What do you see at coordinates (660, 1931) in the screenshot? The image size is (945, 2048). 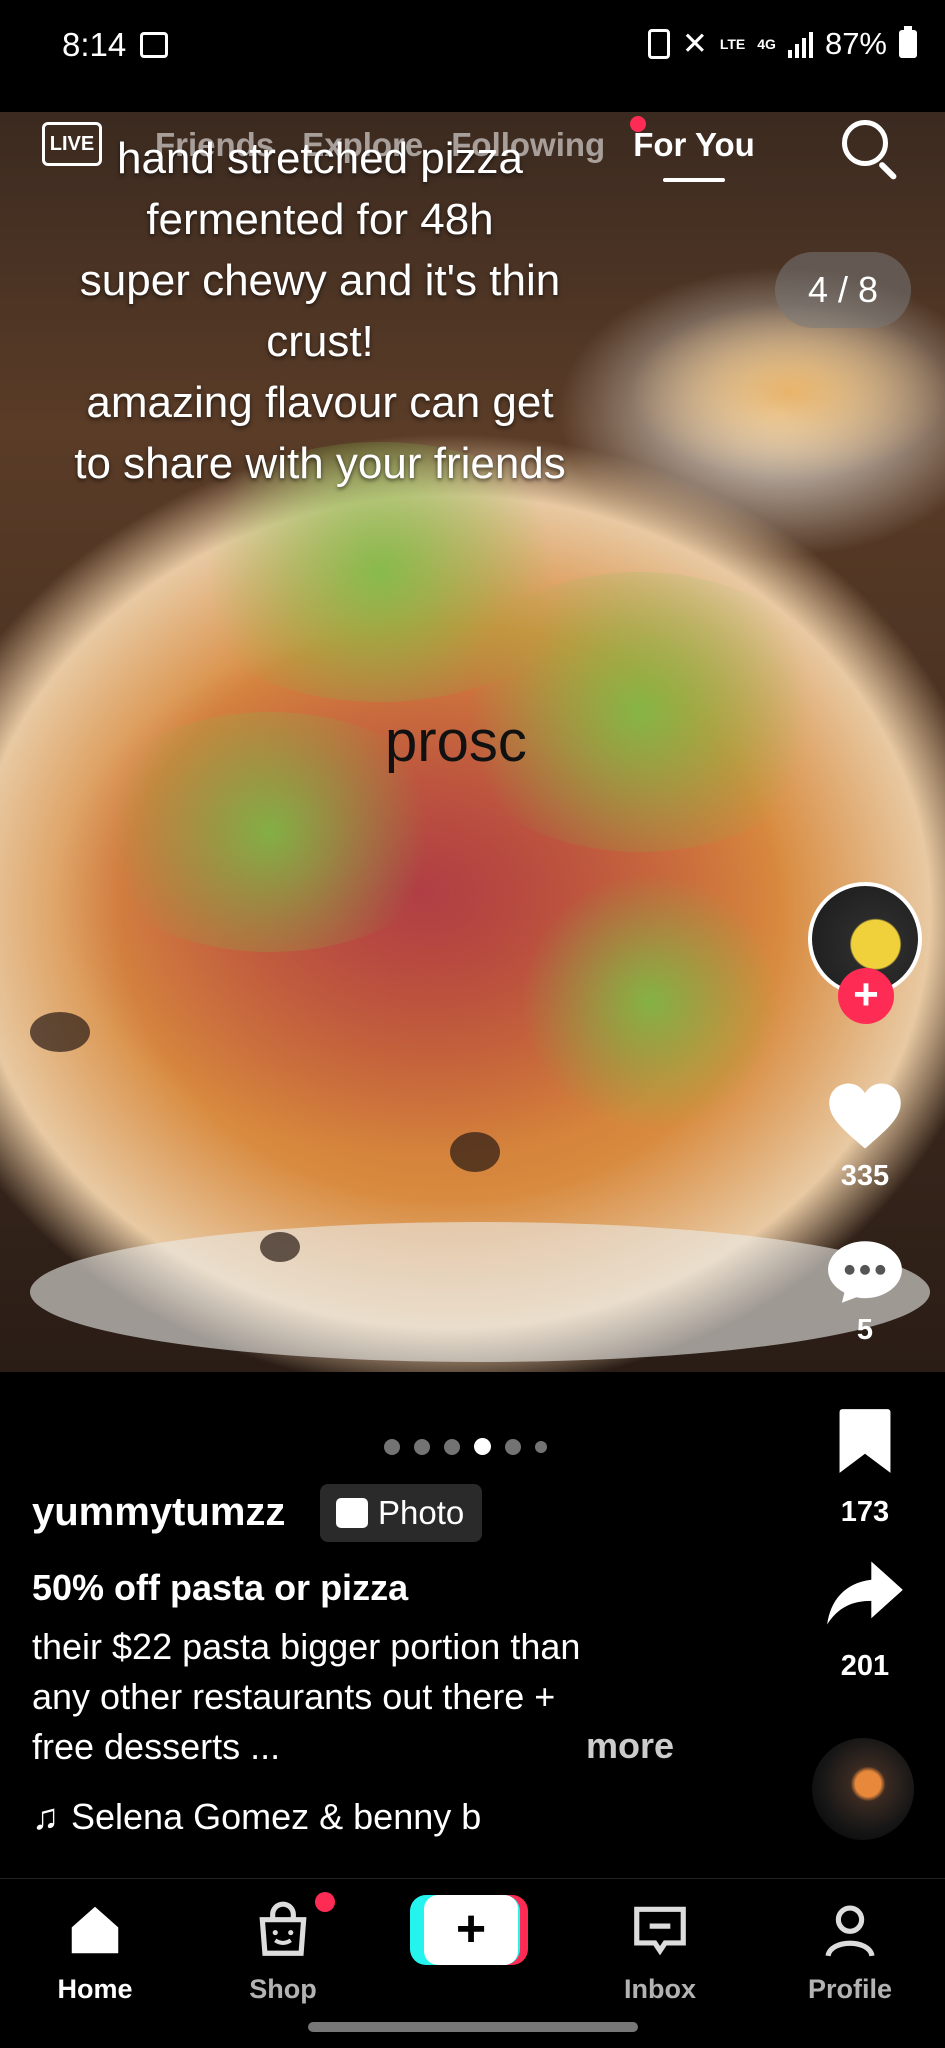 I see `inbox-icon` at bounding box center [660, 1931].